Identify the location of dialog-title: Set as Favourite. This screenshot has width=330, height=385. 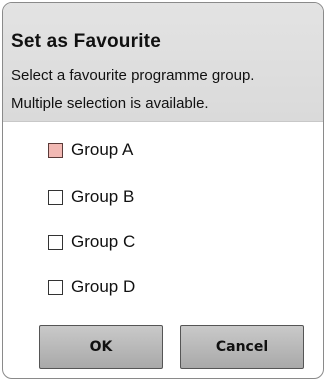
(86, 41).